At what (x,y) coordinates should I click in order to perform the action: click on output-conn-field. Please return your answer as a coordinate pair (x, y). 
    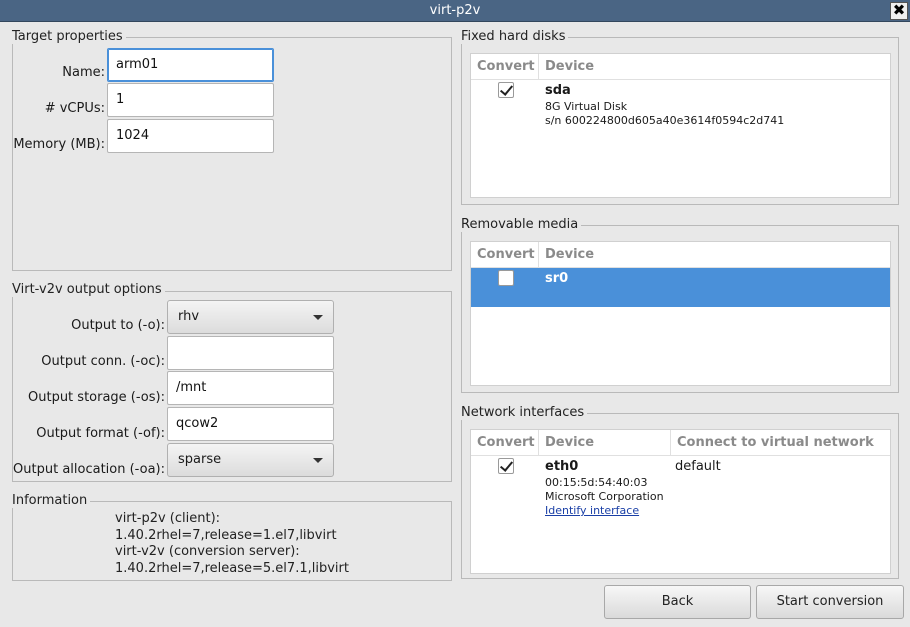
    Looking at the image, I should click on (250, 353).